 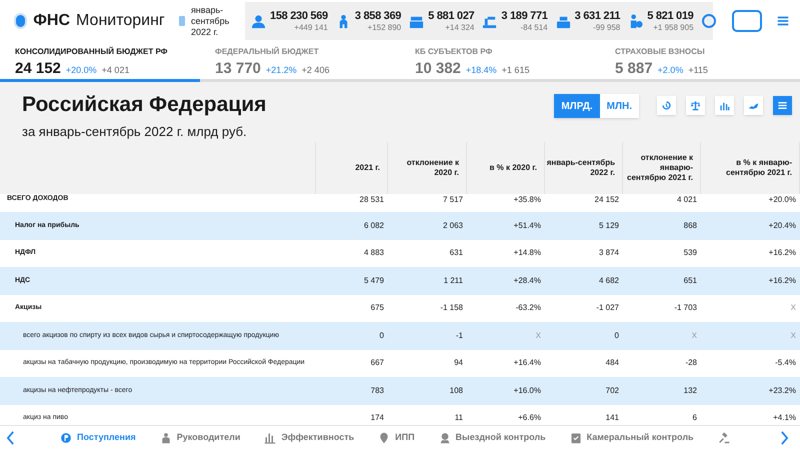 What do you see at coordinates (456, 253) in the screenshot?
I see `table-cell-text: 631` at bounding box center [456, 253].